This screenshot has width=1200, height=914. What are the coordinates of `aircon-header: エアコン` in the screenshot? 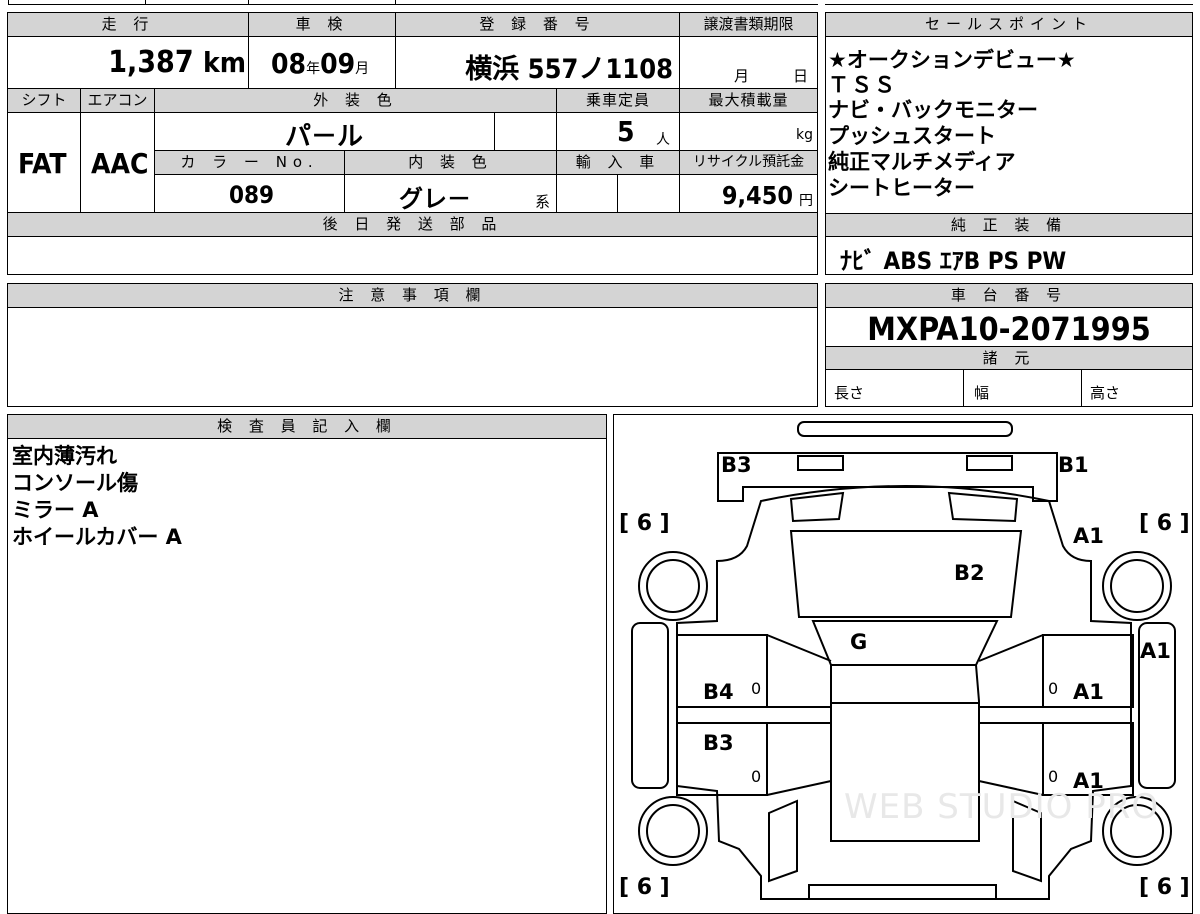 It's located at (118, 101).